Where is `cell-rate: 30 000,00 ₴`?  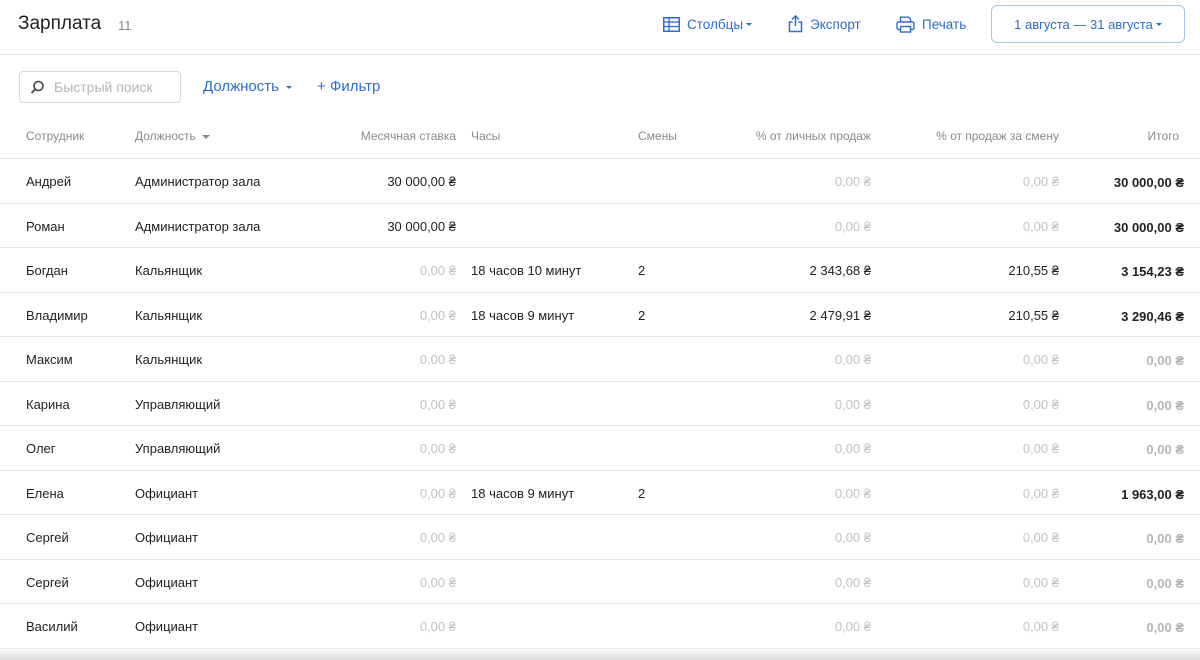 cell-rate: 30 000,00 ₴ is located at coordinates (421, 181).